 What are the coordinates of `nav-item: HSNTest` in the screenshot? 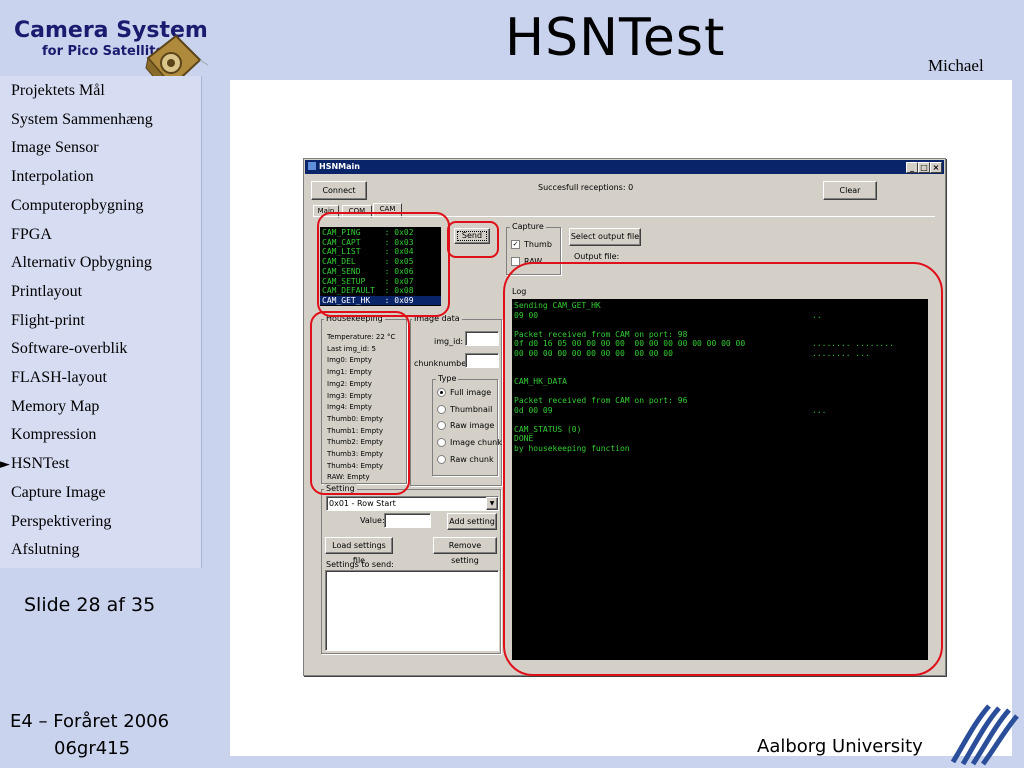 It's located at (40, 464).